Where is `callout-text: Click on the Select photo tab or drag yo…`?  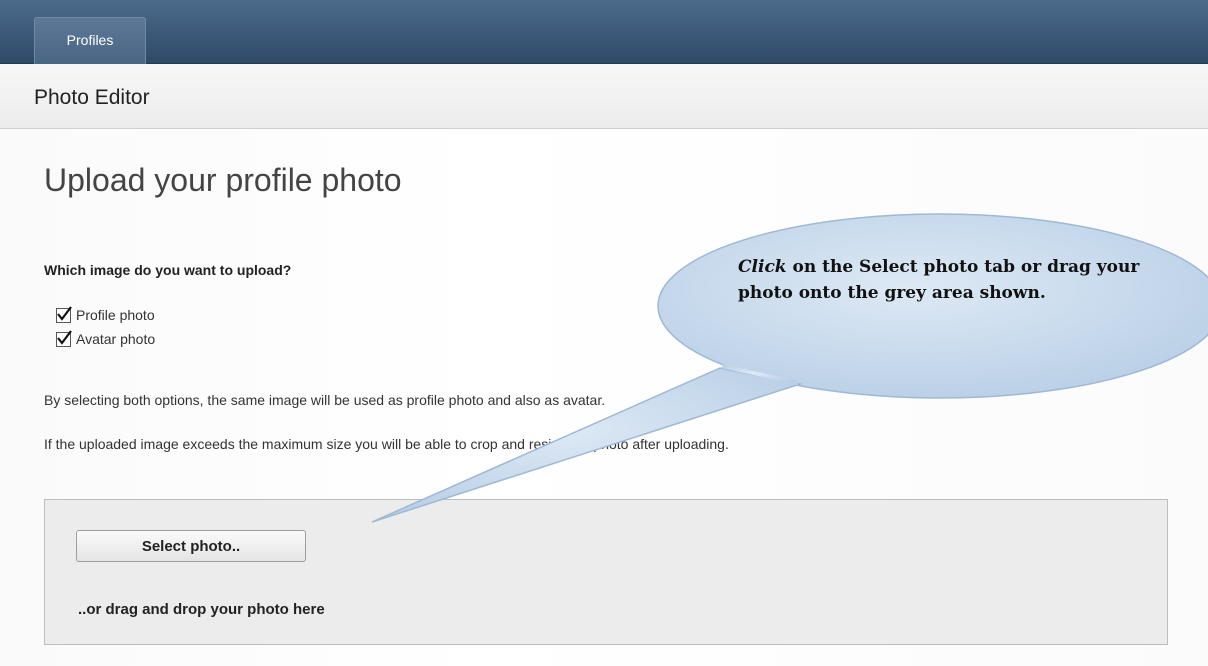
callout-text: Click on the Select photo tab or drag yo… is located at coordinates (958, 280).